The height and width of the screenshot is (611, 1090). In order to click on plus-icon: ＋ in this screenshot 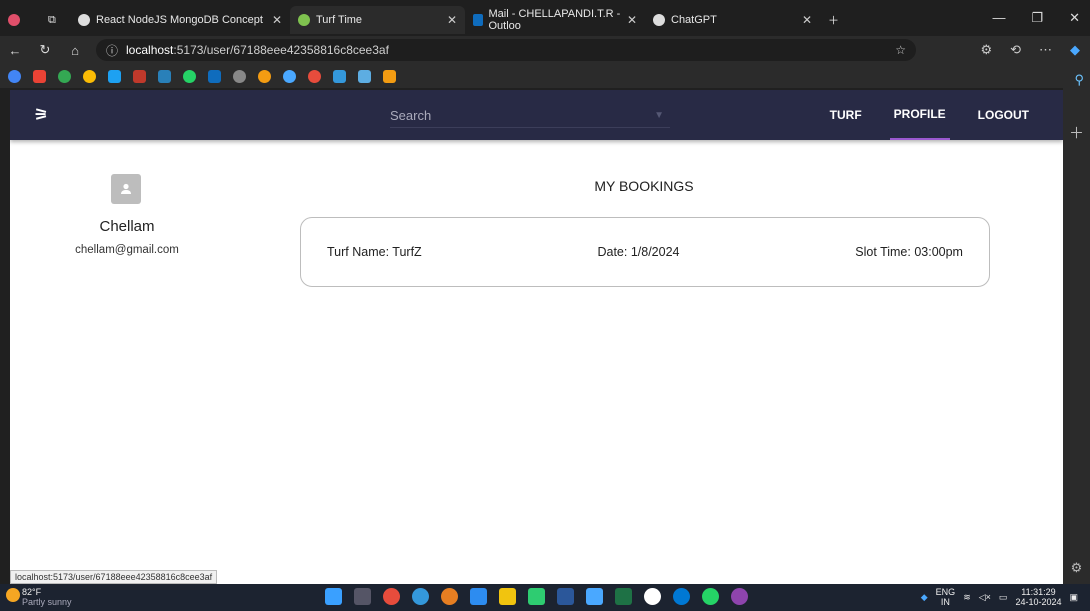, I will do `click(833, 21)`.